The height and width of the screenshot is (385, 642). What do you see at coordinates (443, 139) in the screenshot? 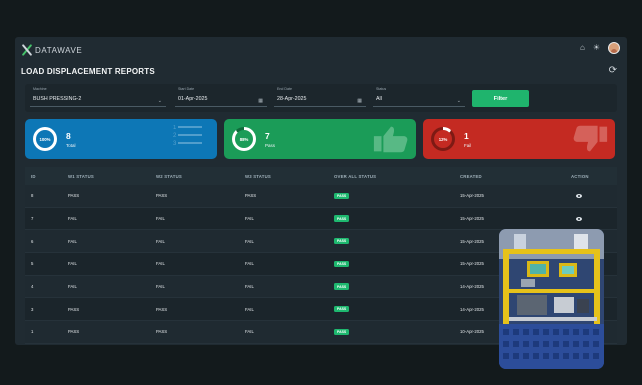
I see `fail-progress-ring: 12%` at bounding box center [443, 139].